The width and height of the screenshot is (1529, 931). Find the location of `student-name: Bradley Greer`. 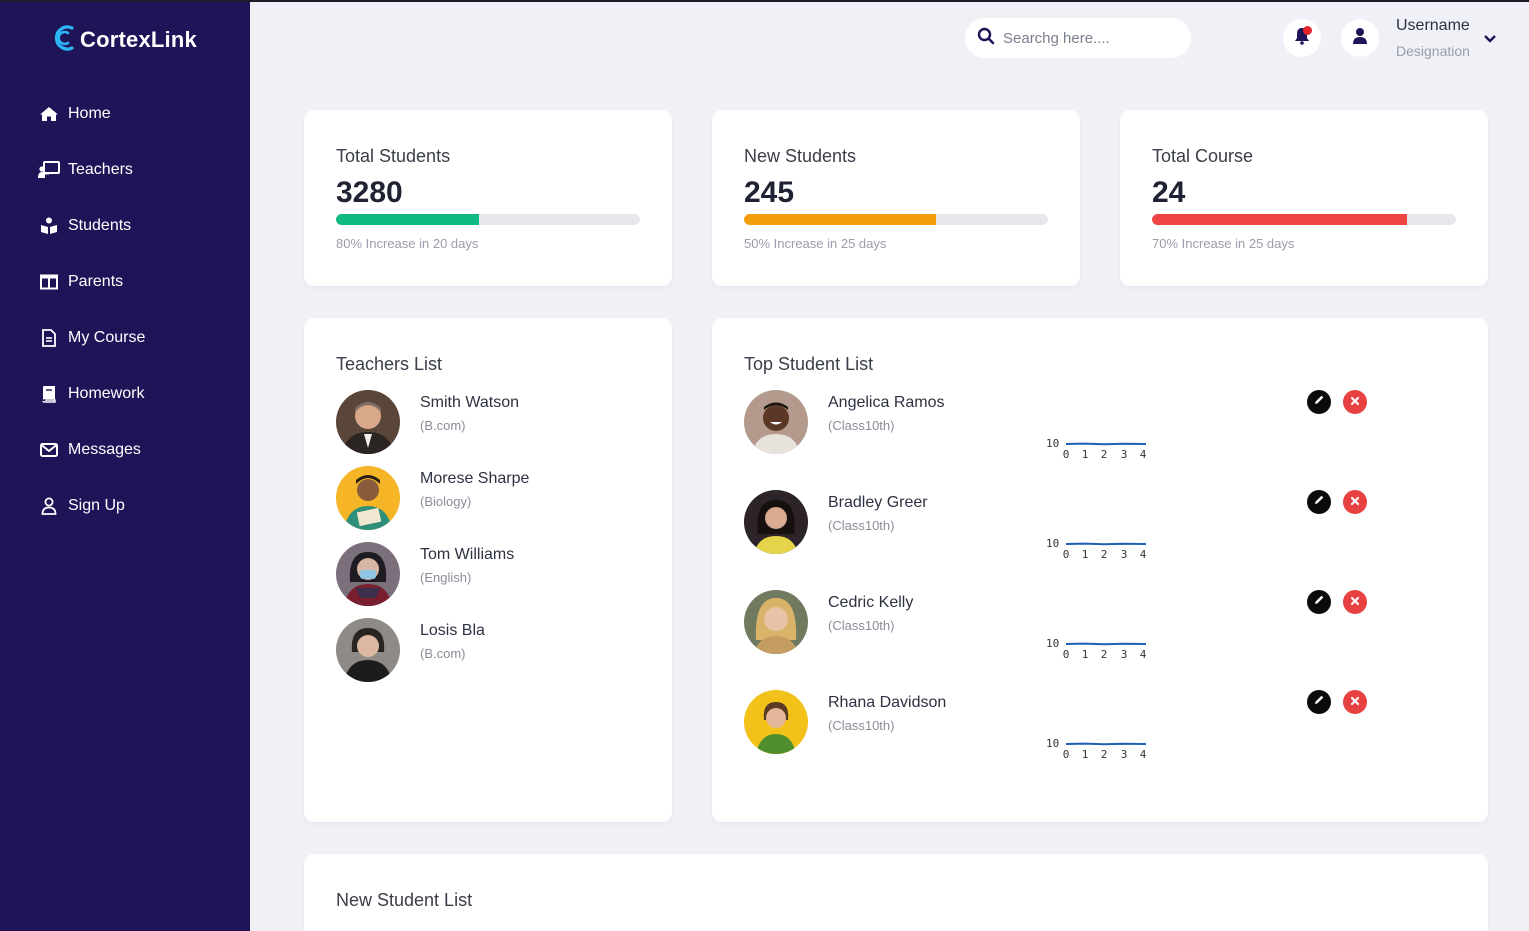

student-name: Bradley Greer is located at coordinates (878, 502).